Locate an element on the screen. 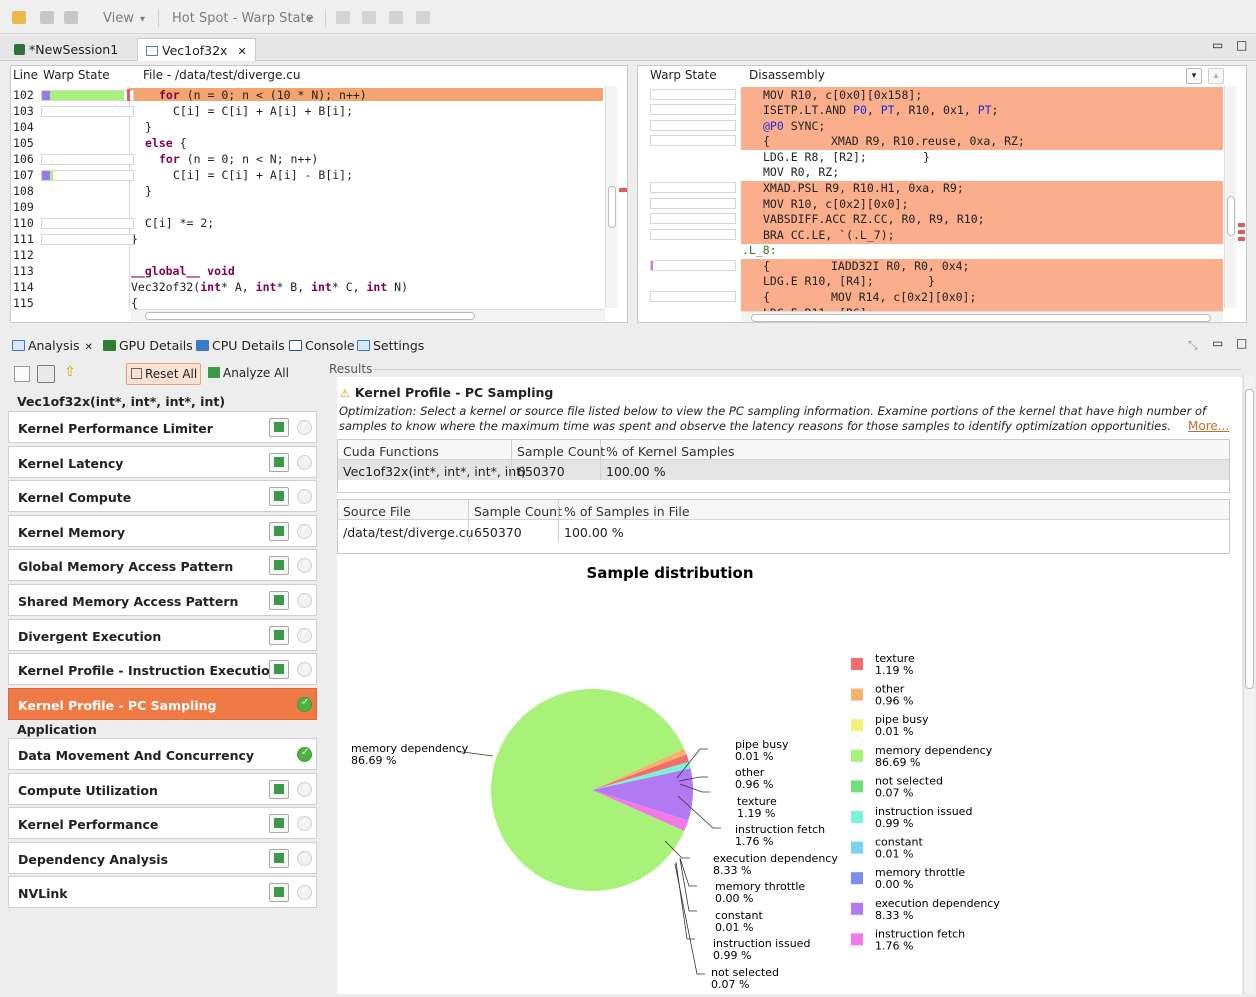  disasm-label: .L_8: is located at coordinates (759, 250).